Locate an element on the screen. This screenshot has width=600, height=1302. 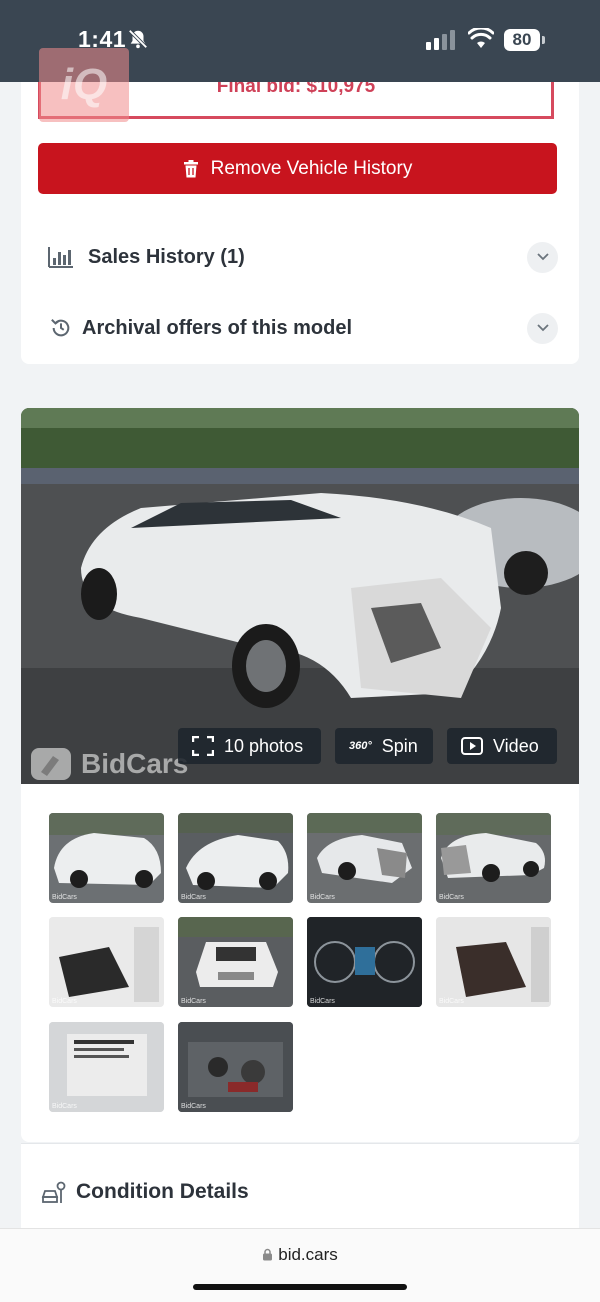
thumbnail-1: BidCars is located at coordinates (106, 858).